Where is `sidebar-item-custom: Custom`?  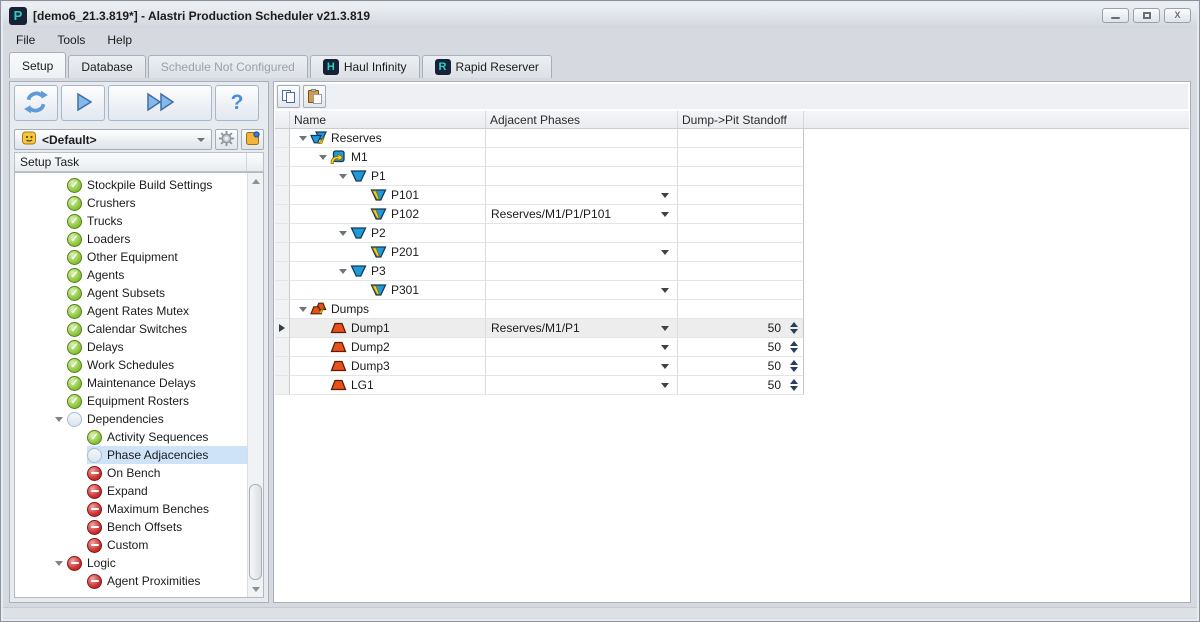 sidebar-item-custom: Custom is located at coordinates (131, 545).